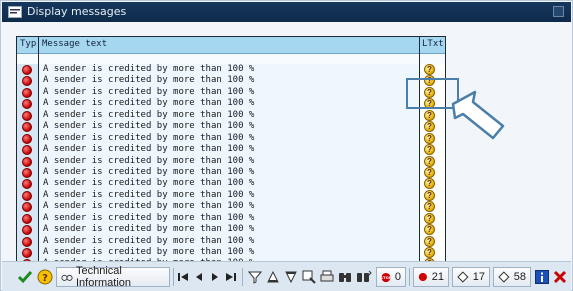 The height and width of the screenshot is (291, 573). I want to click on table-header: Typ Message text LTxt, so click(231, 45).